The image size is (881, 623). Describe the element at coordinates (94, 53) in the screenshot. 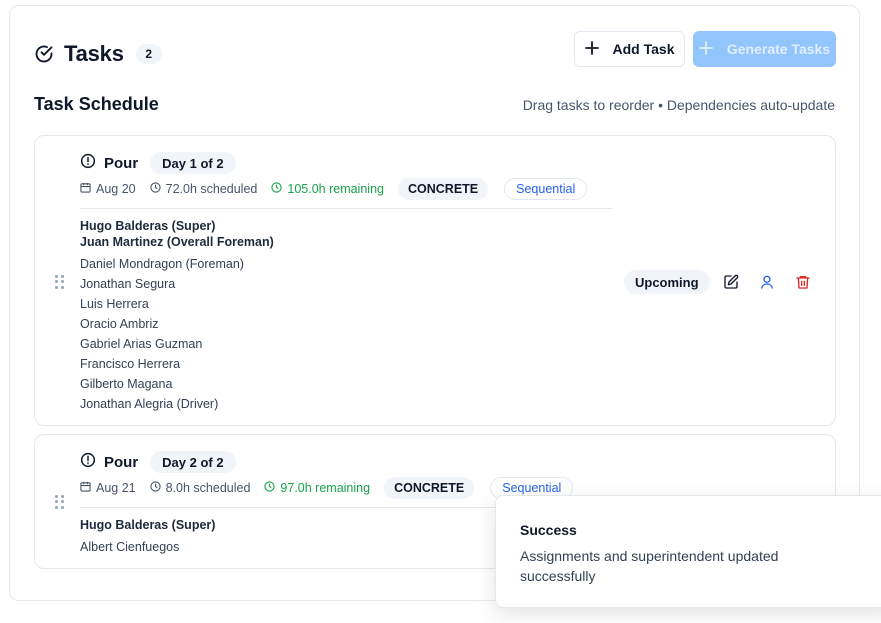

I see `page-title: Tasks` at that location.